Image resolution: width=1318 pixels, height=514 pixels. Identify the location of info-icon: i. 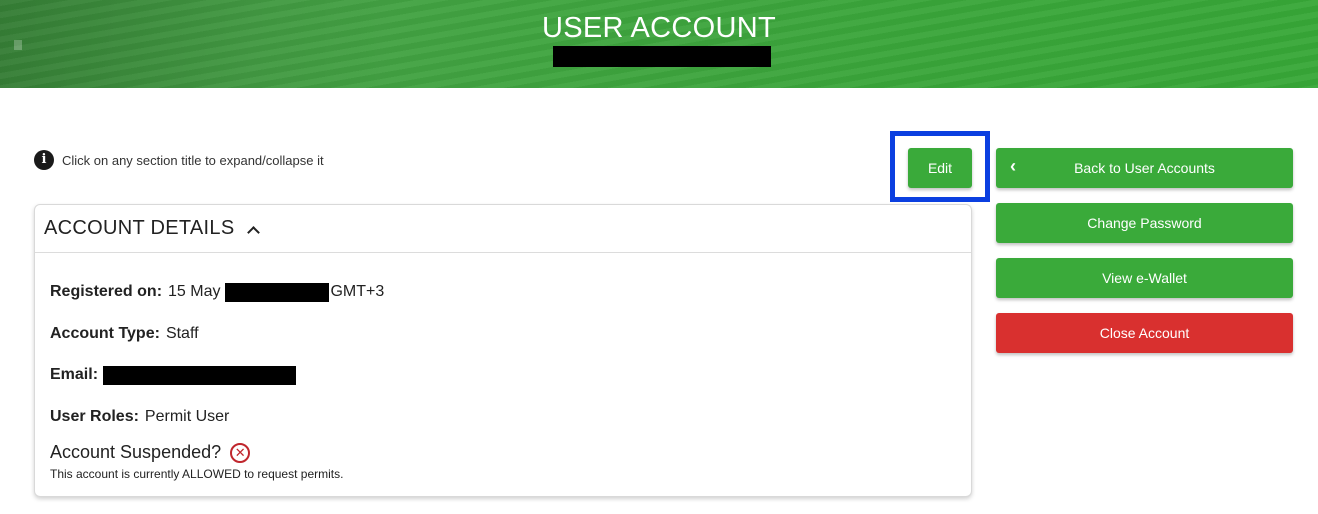
(44, 160).